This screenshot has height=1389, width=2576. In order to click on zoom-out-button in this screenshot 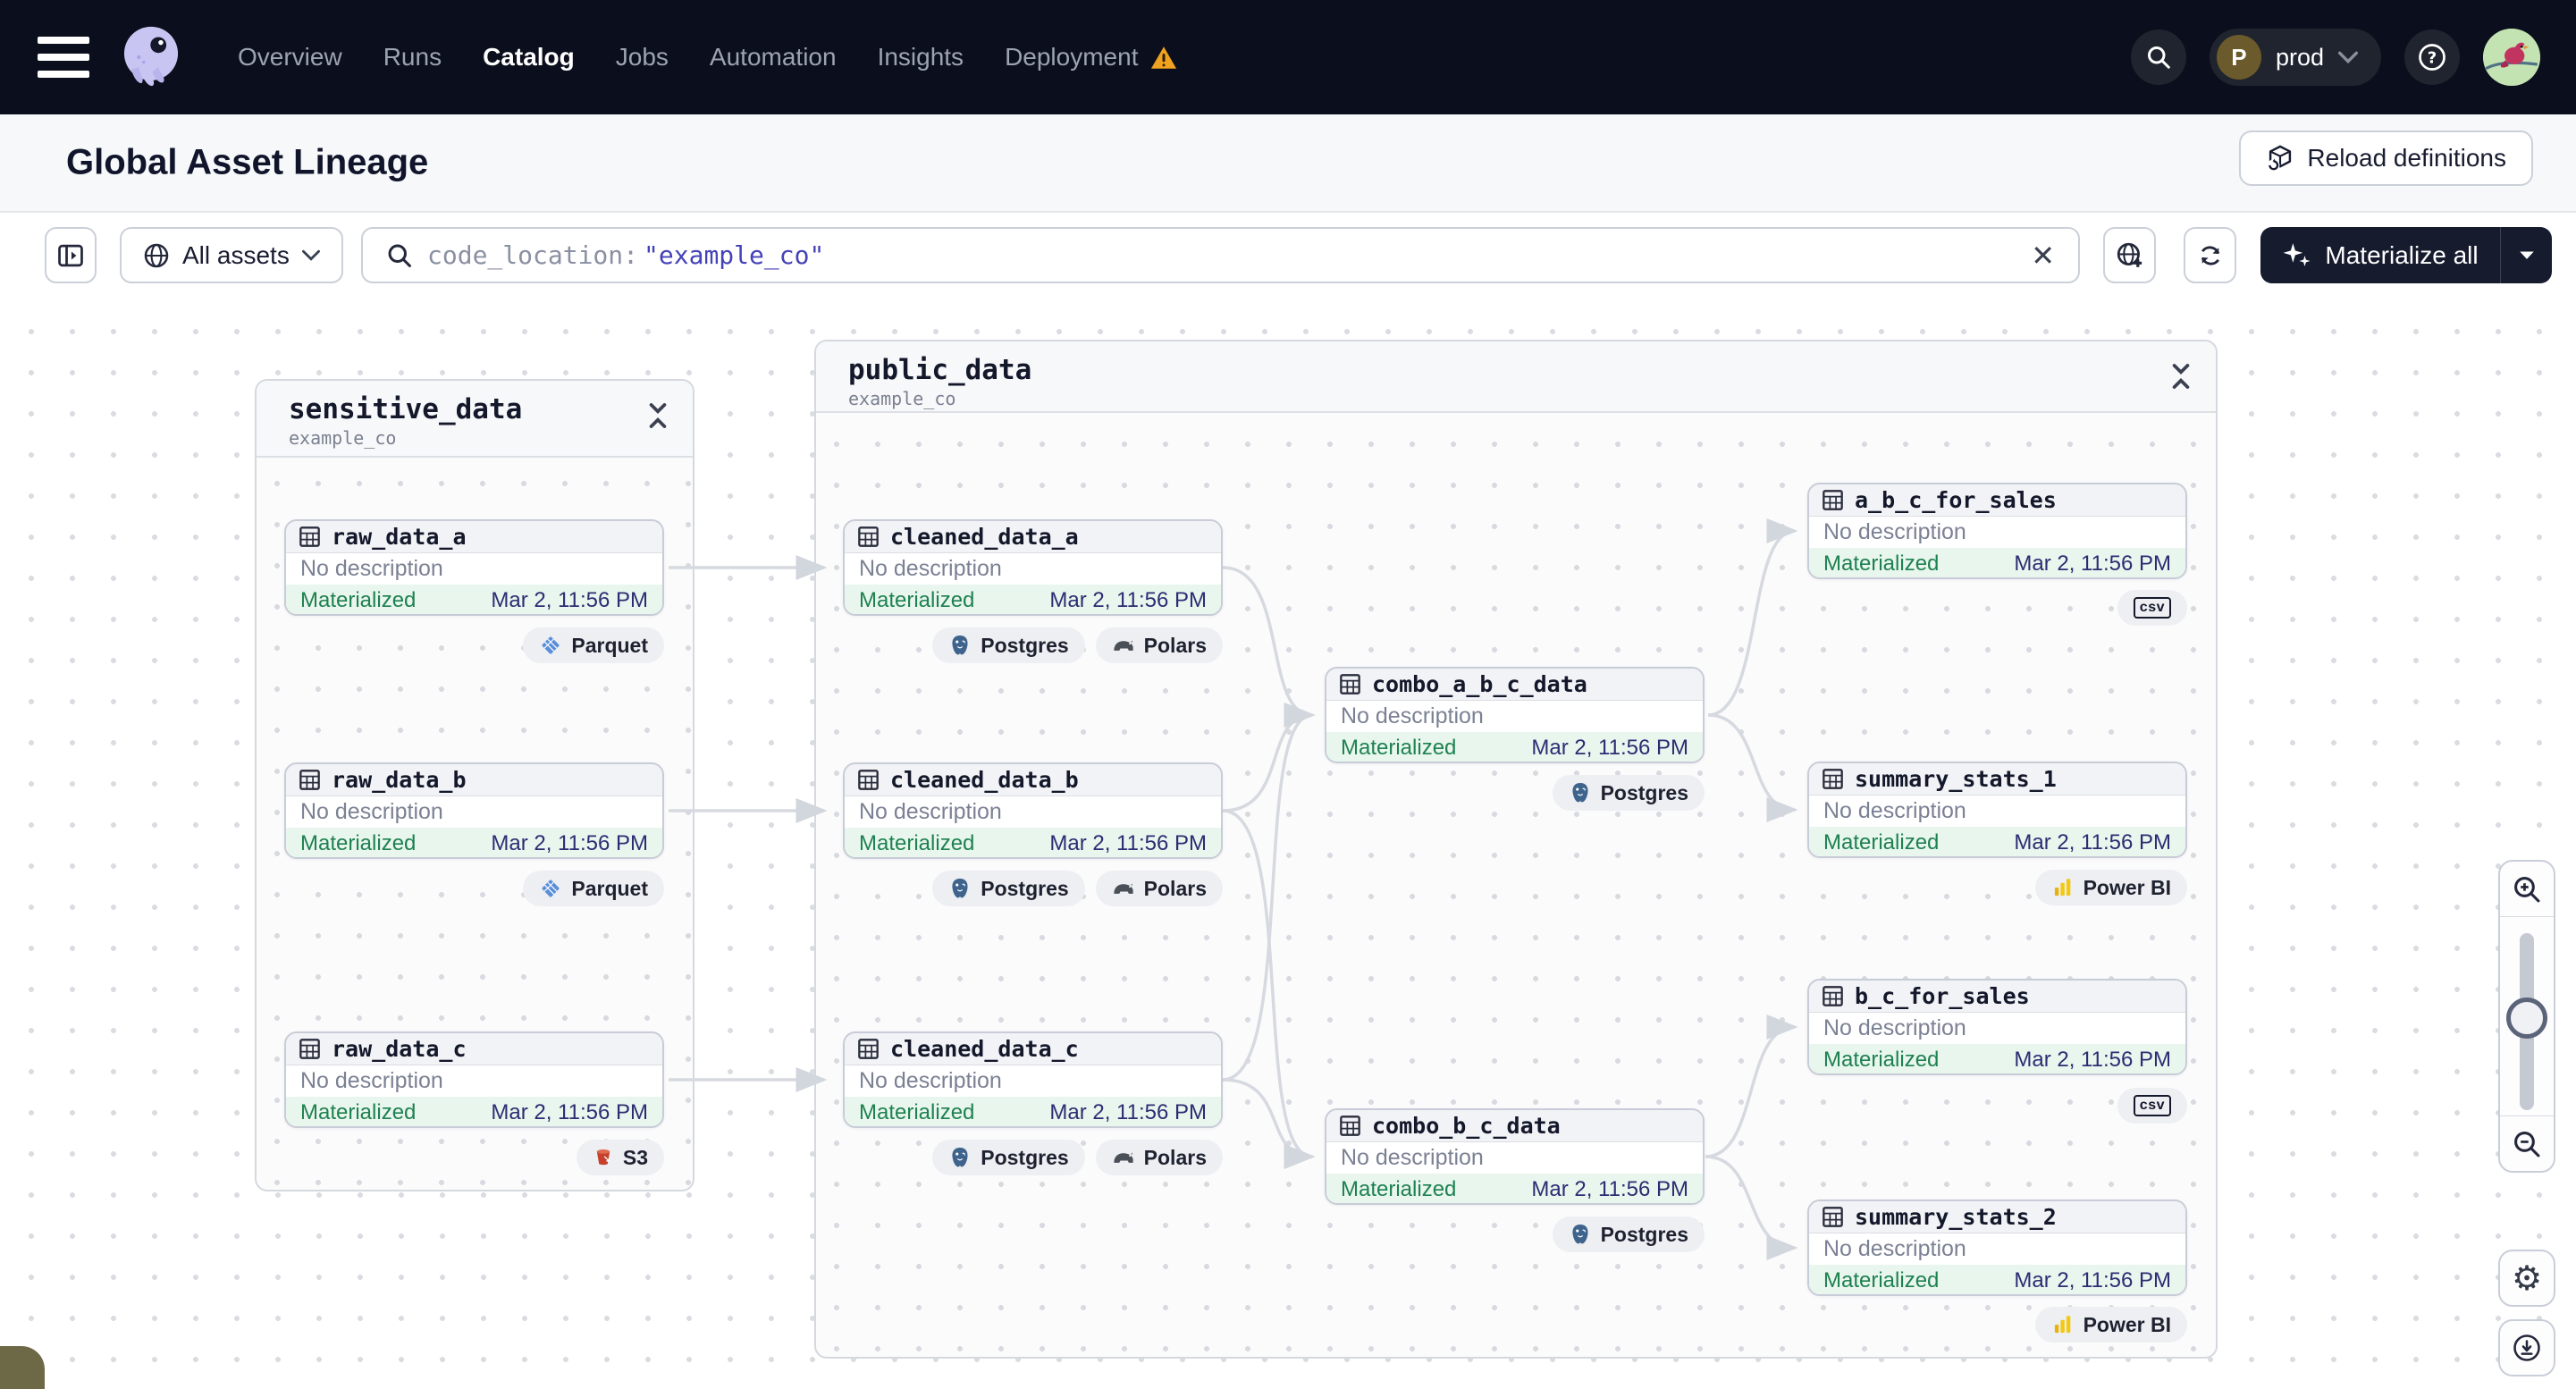, I will do `click(2527, 1143)`.